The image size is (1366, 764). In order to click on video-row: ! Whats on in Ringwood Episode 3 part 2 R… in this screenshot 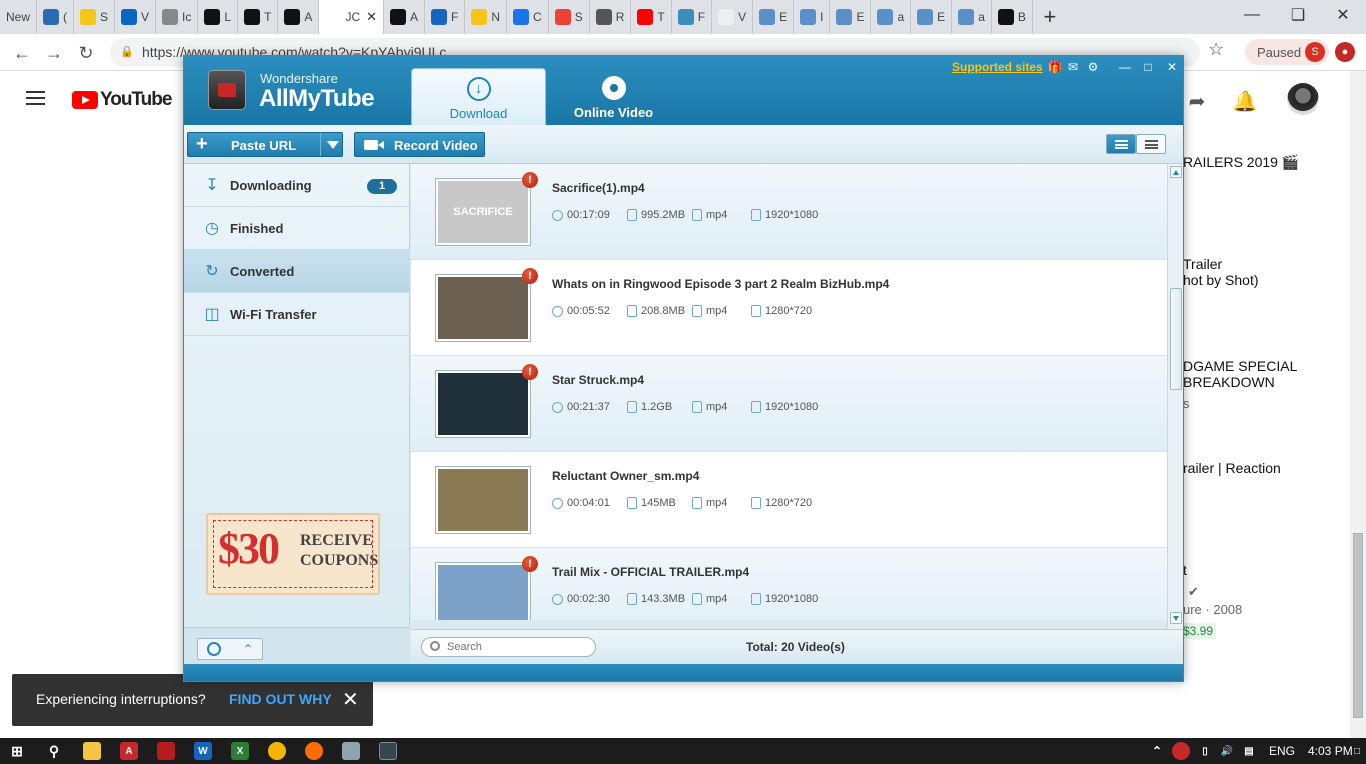, I will do `click(789, 308)`.